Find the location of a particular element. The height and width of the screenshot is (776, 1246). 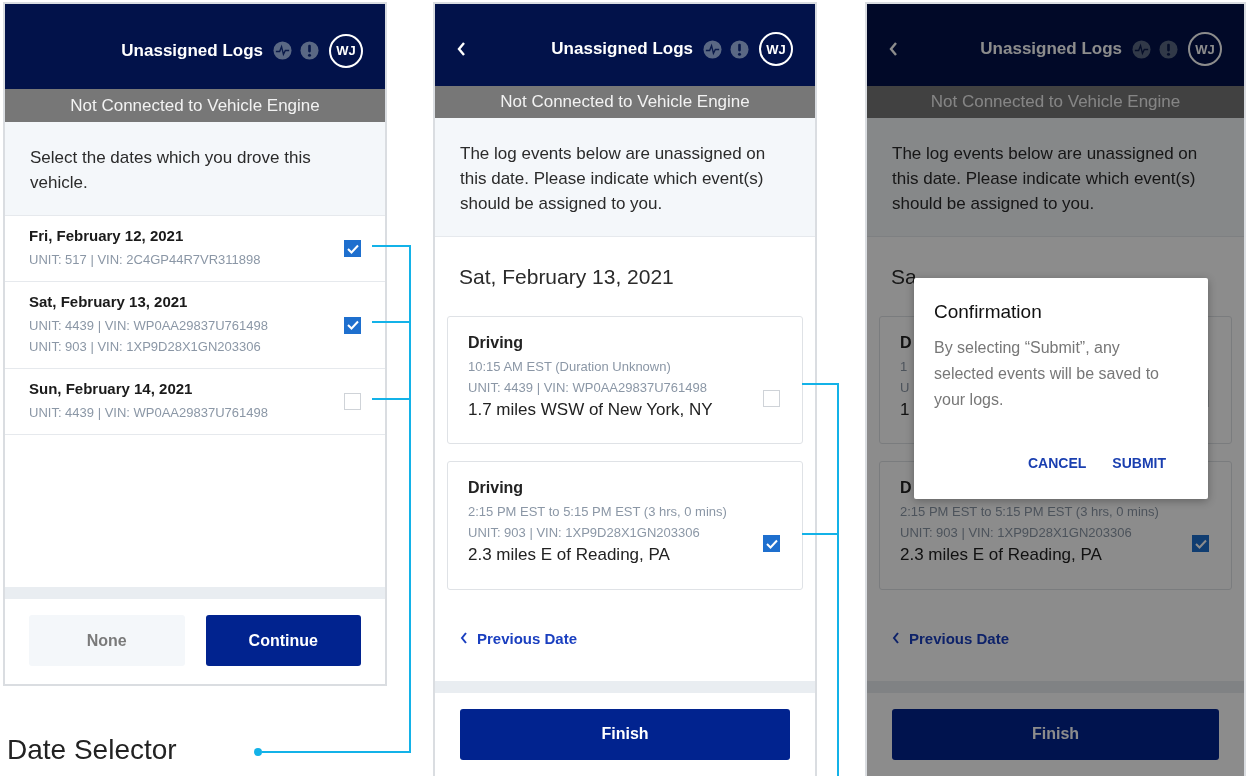

dialog-title: Confirmation is located at coordinates (988, 312).